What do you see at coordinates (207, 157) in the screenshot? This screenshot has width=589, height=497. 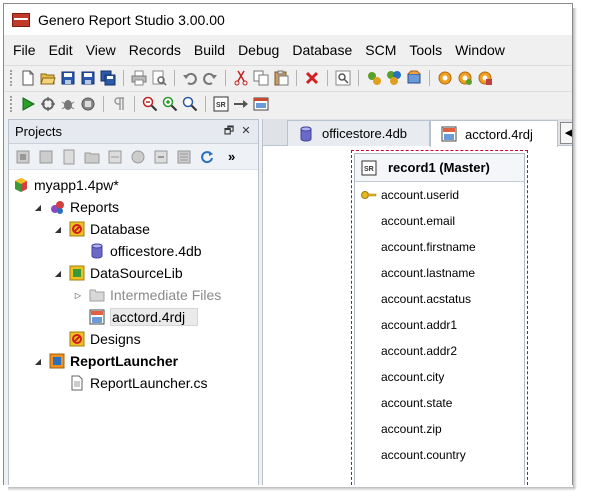 I see `refresh-icon` at bounding box center [207, 157].